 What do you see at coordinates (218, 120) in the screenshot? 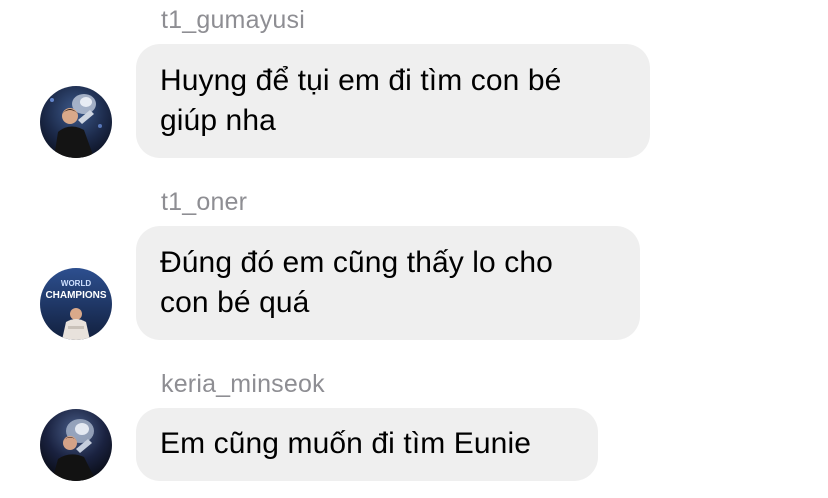
I see `message-line: giúp nha` at bounding box center [218, 120].